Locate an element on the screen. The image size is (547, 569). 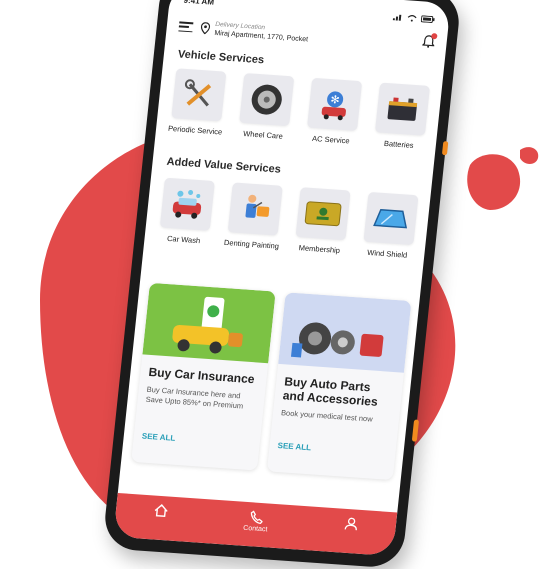
nav-profile is located at coordinates (351, 525).